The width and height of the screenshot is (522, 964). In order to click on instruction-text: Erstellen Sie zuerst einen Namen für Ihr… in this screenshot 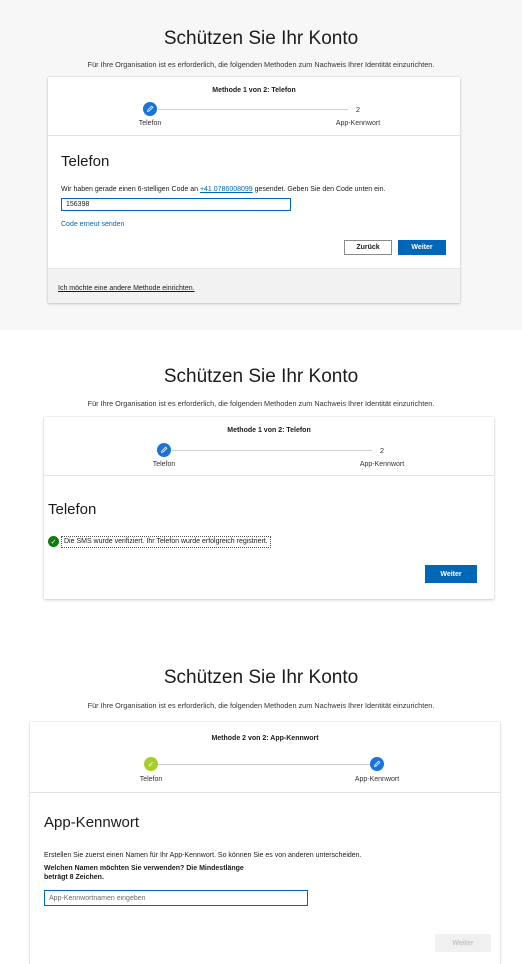, I will do `click(203, 855)`.